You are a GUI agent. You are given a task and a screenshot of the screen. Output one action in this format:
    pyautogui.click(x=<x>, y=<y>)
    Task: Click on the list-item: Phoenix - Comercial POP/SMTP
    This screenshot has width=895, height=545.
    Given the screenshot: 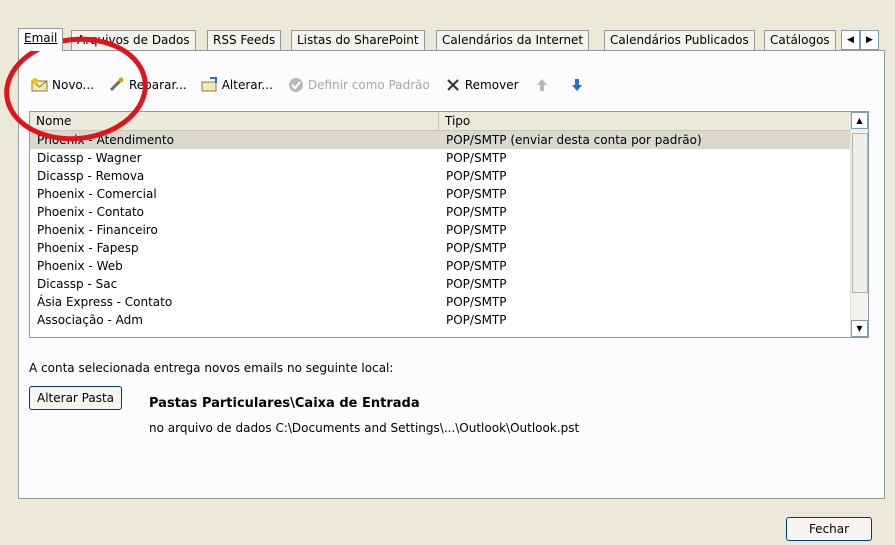 What is the action you would take?
    pyautogui.click(x=440, y=194)
    